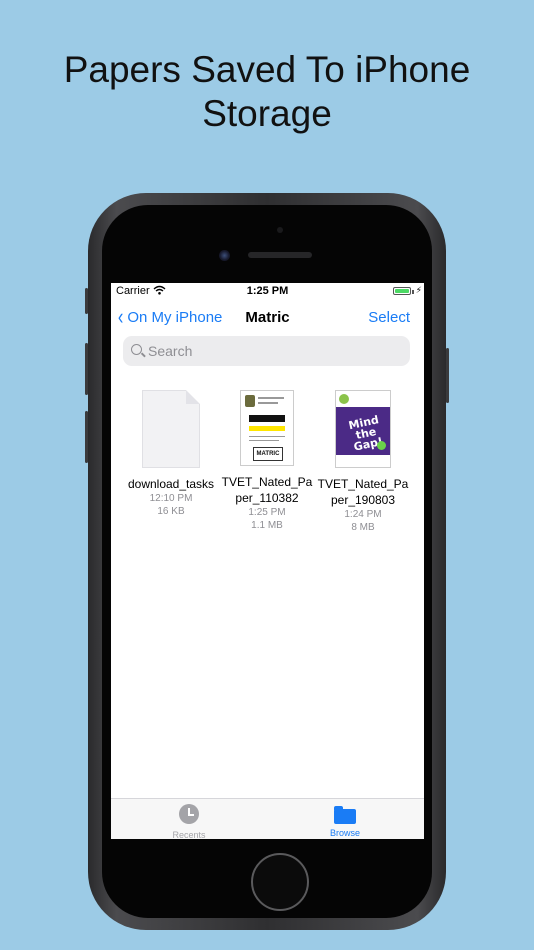 The height and width of the screenshot is (950, 534). What do you see at coordinates (345, 815) in the screenshot?
I see `folder-icon` at bounding box center [345, 815].